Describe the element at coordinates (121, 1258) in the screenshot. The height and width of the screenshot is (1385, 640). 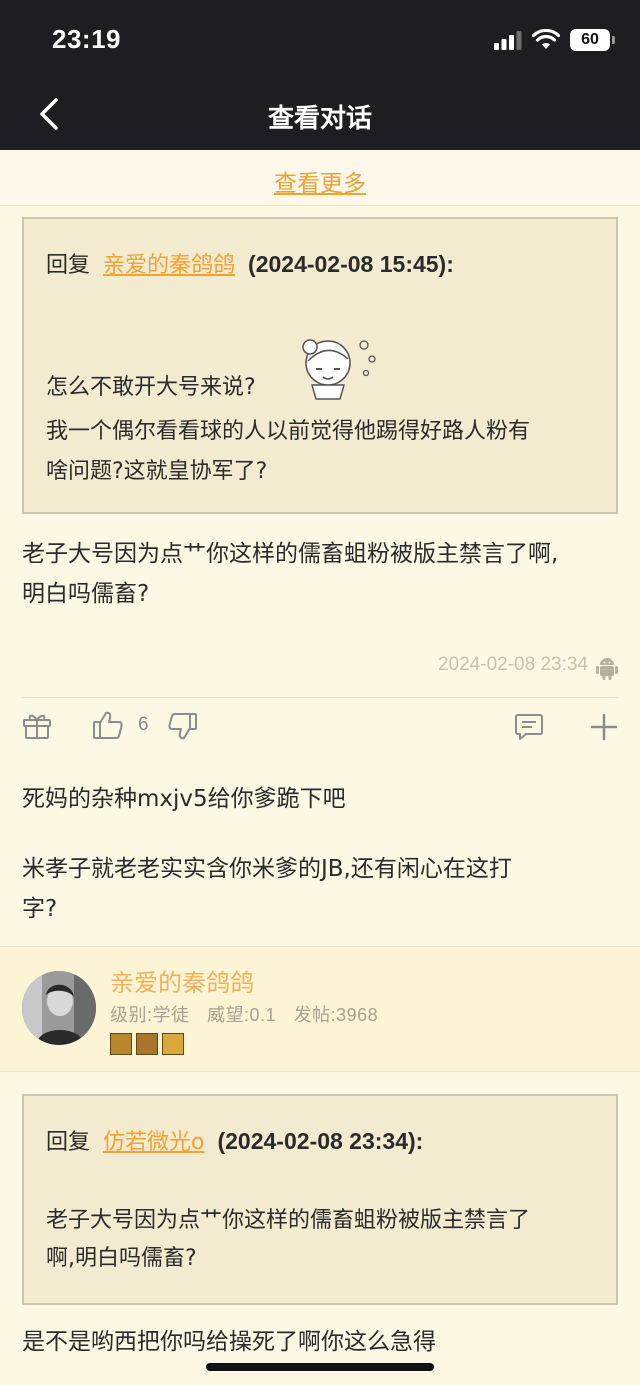
I see `quote-text-line: 啊,明白吗儒畜?` at that location.